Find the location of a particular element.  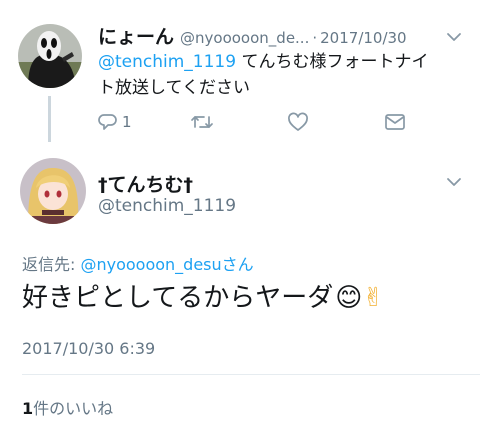

retweet-button is located at coordinates (202, 122).